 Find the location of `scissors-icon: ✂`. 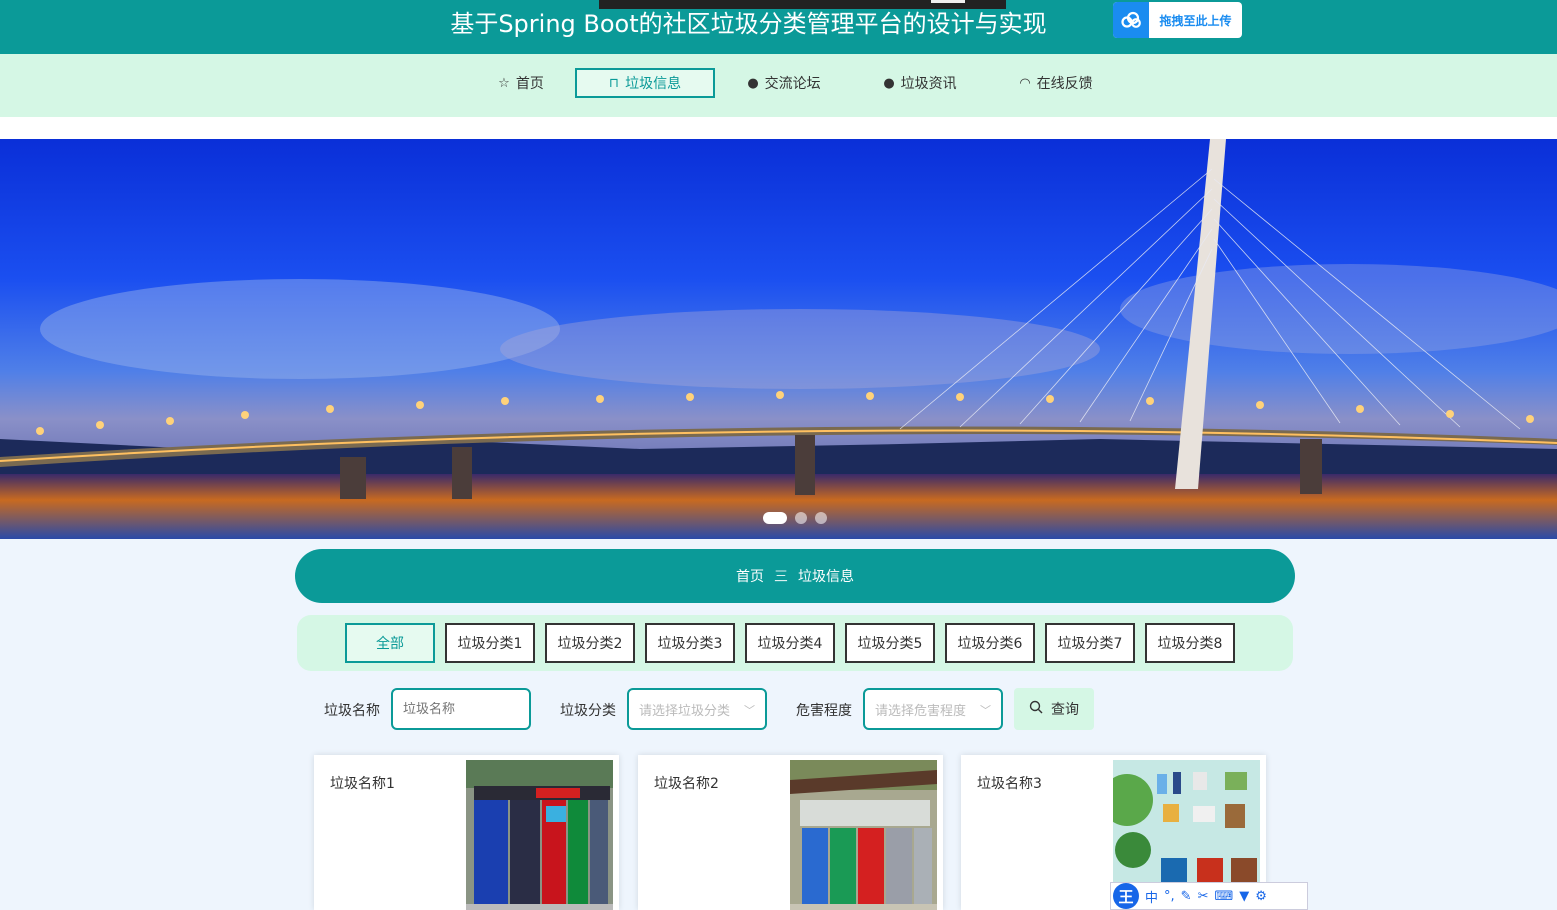

scissors-icon: ✂ is located at coordinates (1203, 896).